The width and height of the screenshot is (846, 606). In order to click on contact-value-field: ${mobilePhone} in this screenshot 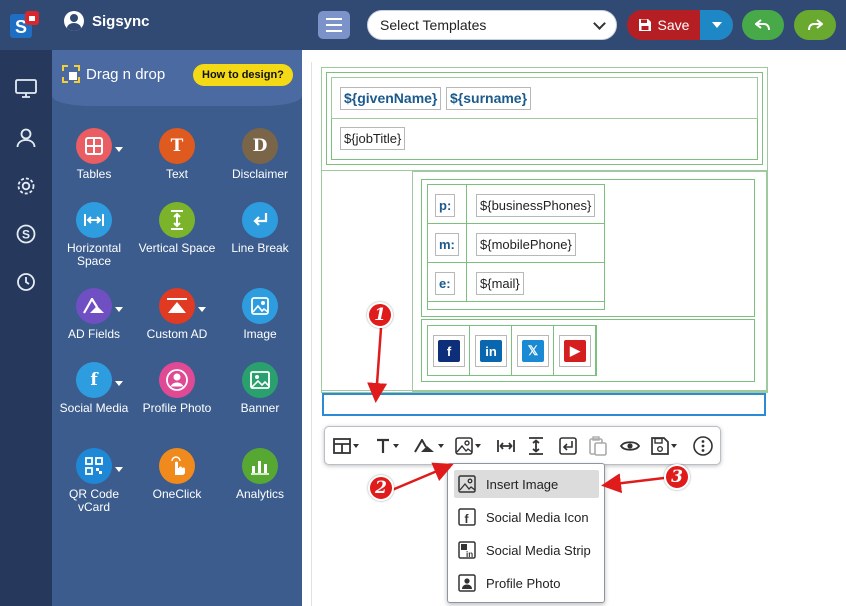, I will do `click(526, 244)`.